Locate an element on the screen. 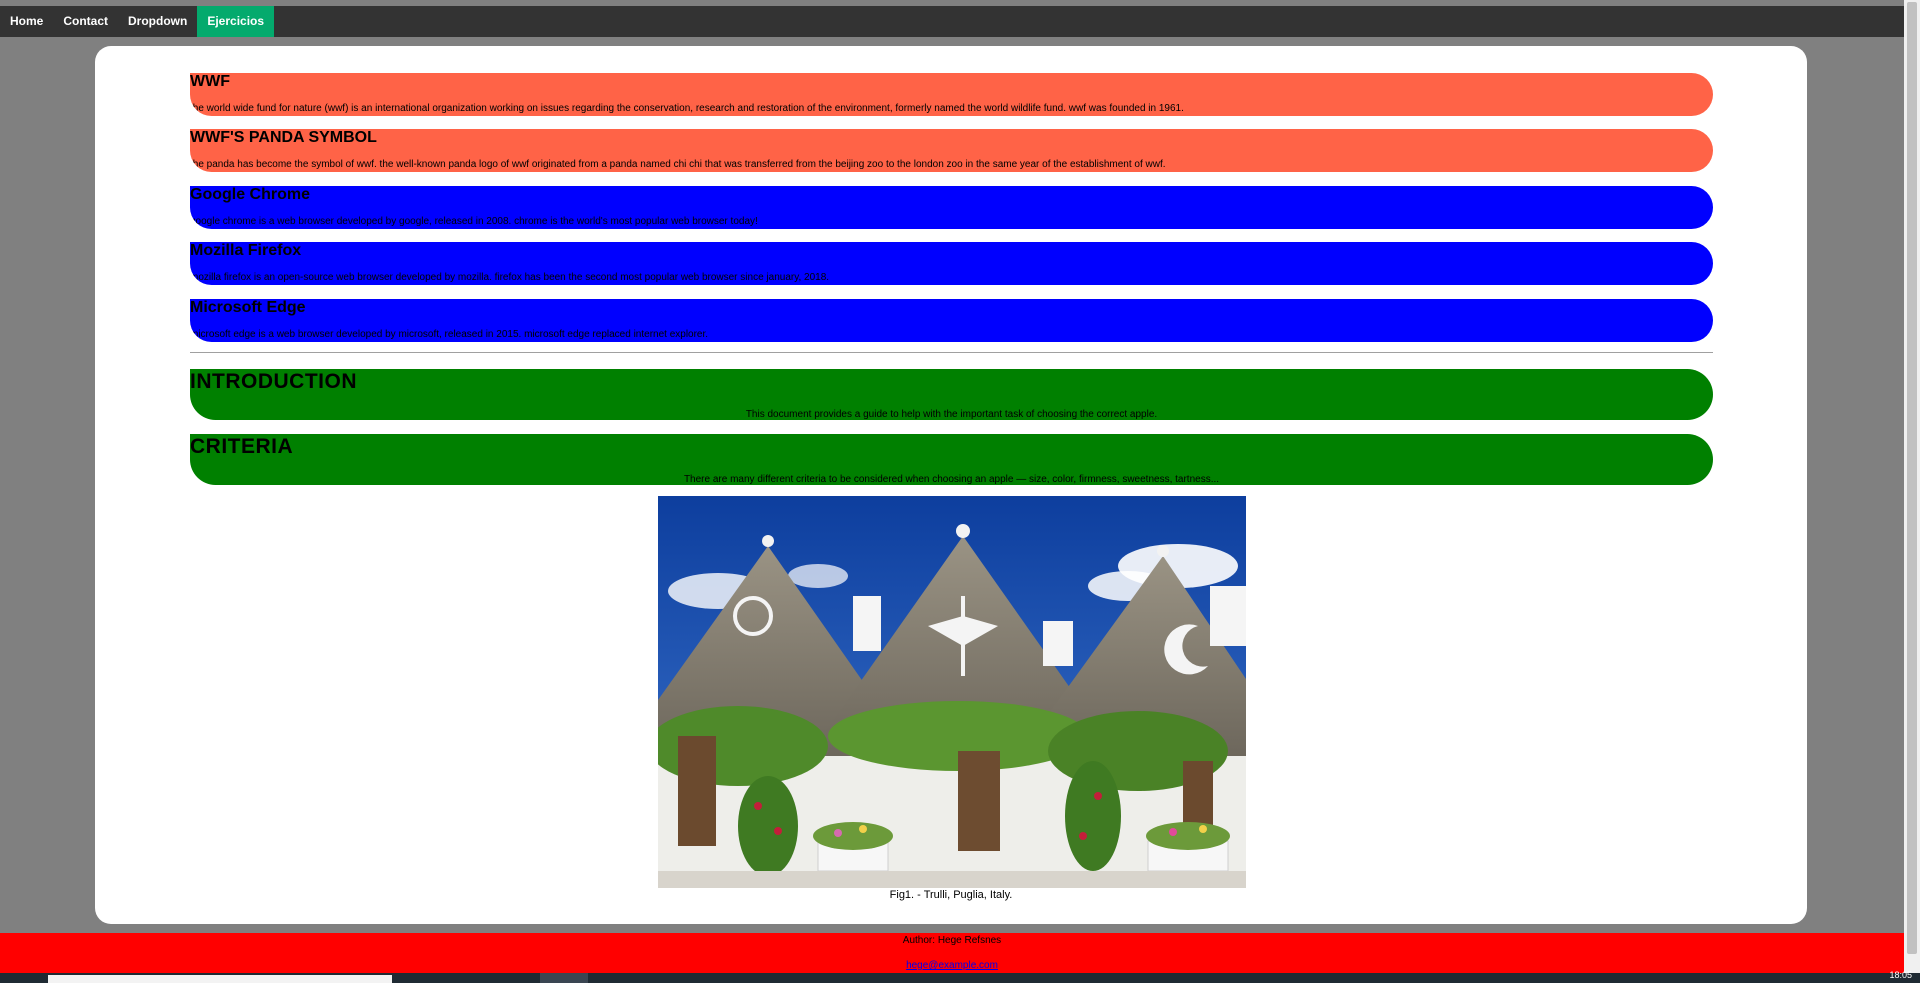 This screenshot has height=983, width=1920. figure-caption: Fig1. - Trulli, Puglia, Italy. is located at coordinates (951, 895).